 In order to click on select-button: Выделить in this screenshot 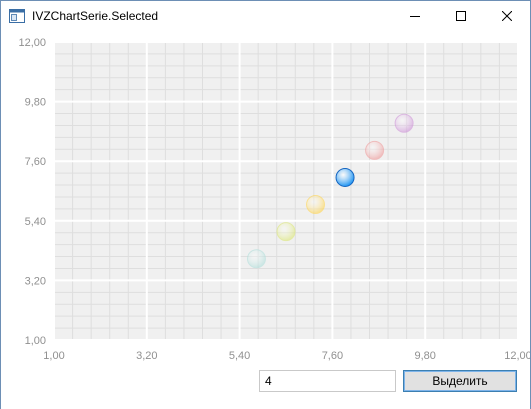, I will do `click(460, 381)`.